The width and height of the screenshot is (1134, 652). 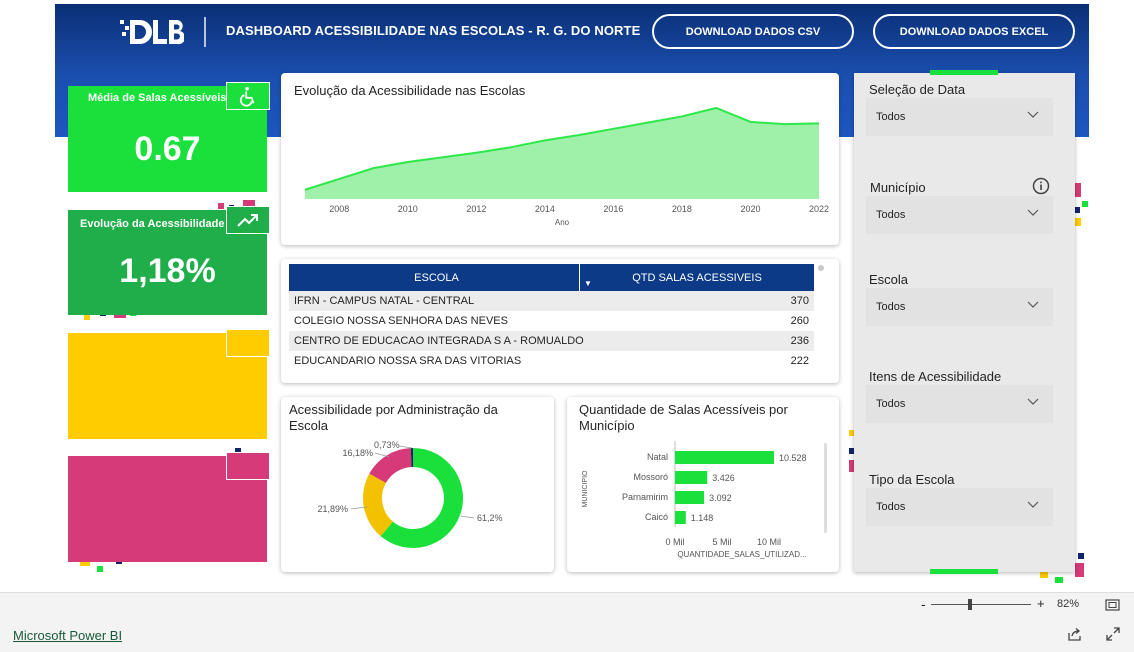 I want to click on slicer-dropdown-tipo: Todos, so click(x=959, y=507).